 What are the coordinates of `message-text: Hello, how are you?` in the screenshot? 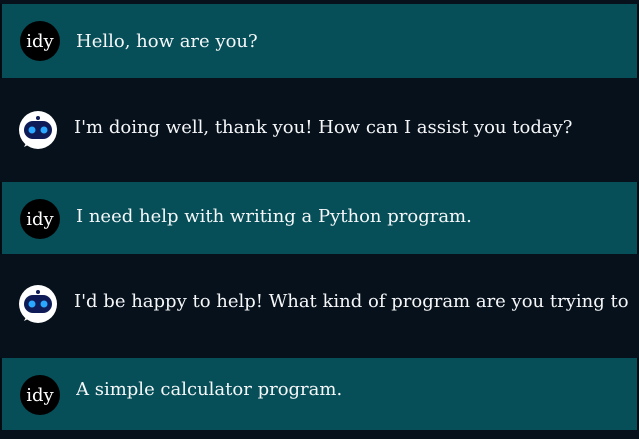 It's located at (167, 41).